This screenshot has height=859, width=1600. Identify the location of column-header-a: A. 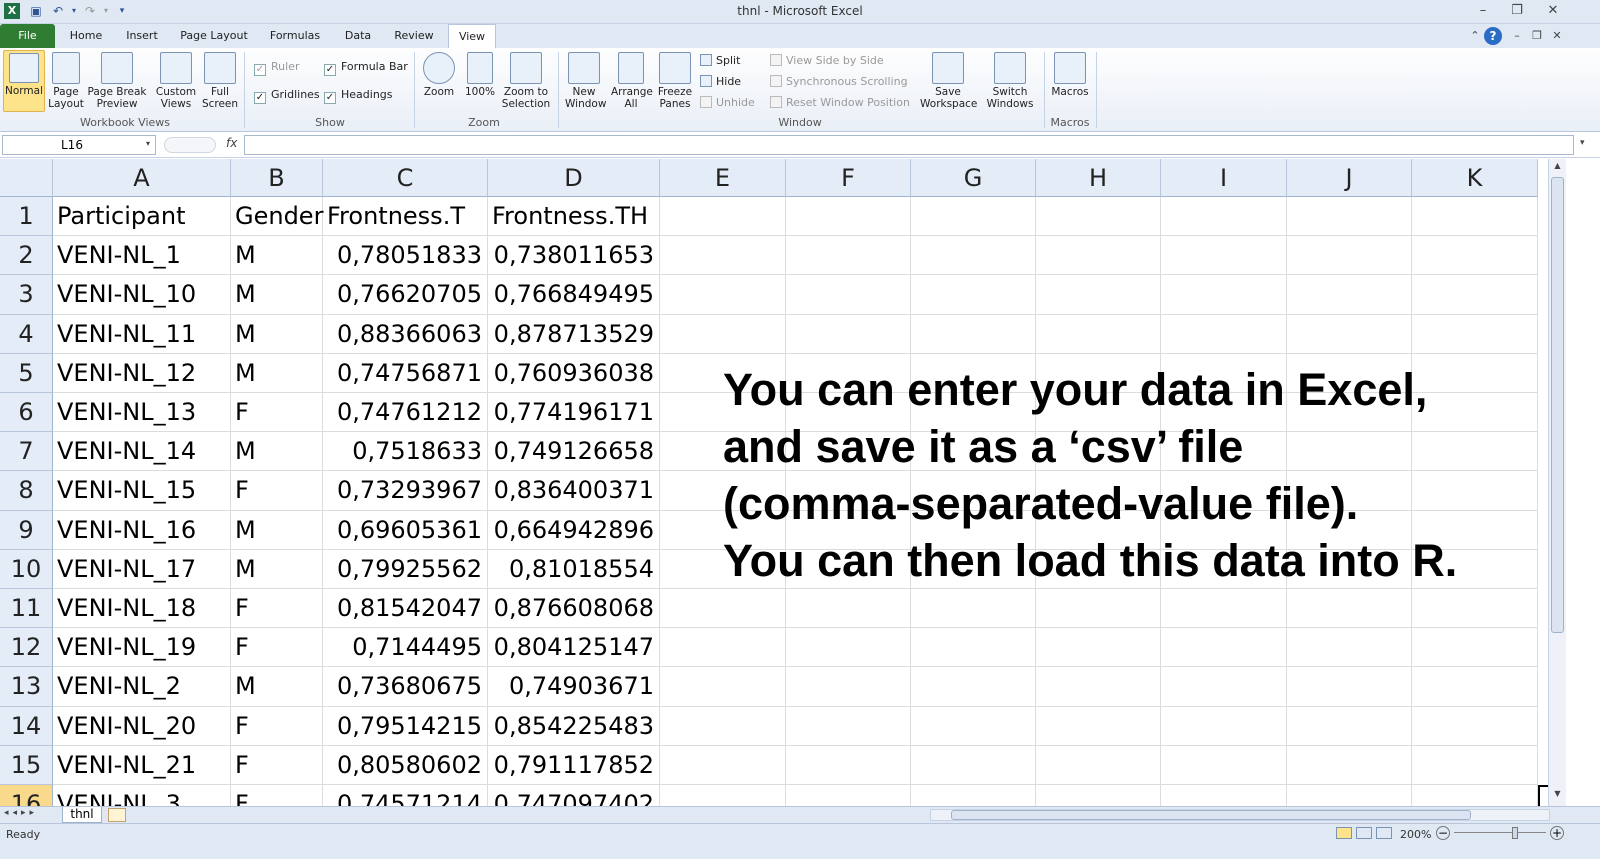
(142, 178).